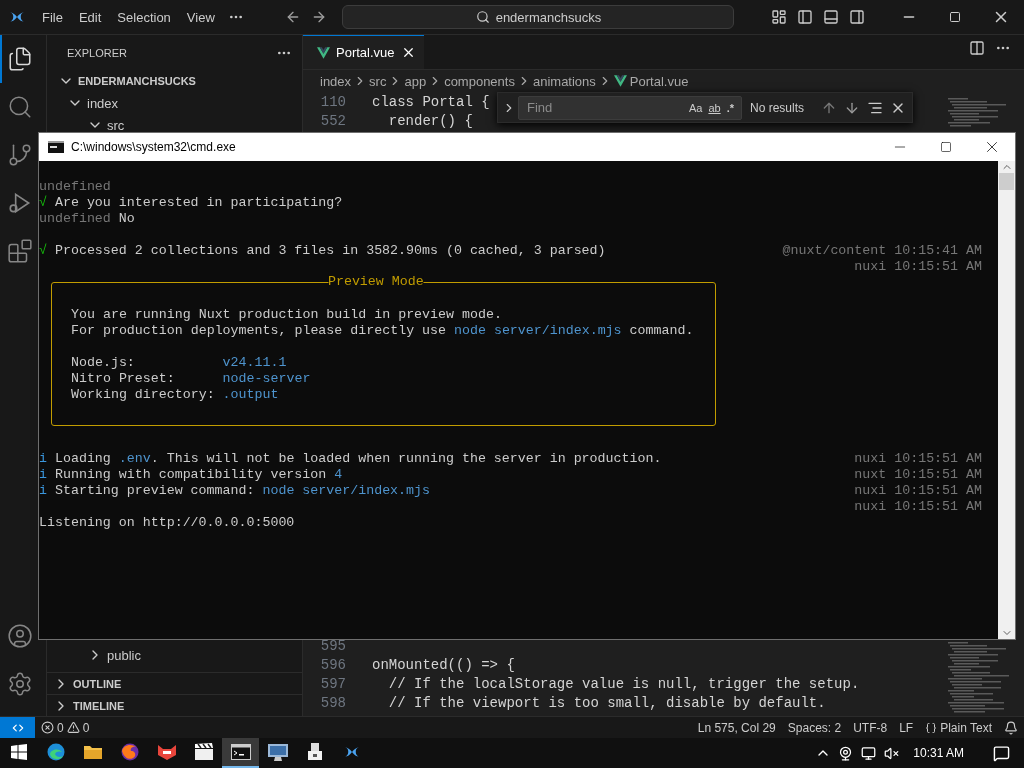 This screenshot has height=768, width=1024. What do you see at coordinates (52, 17) in the screenshot?
I see `menu-item: File` at bounding box center [52, 17].